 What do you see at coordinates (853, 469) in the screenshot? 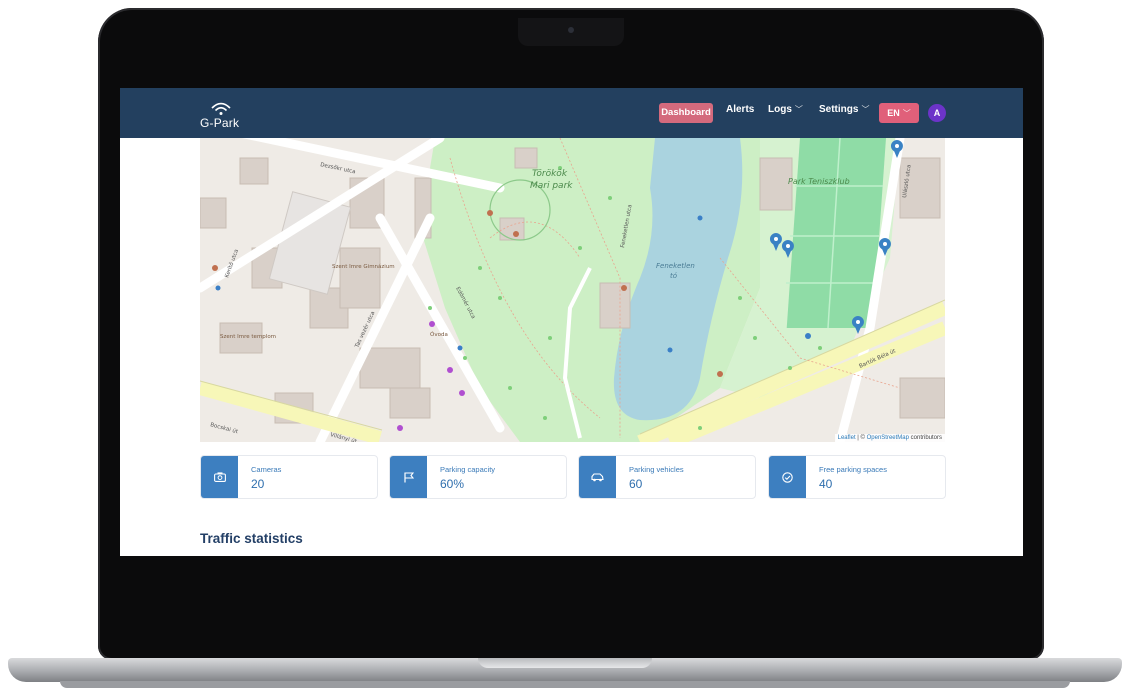
I see `stat-label: Free parking spaces` at bounding box center [853, 469].